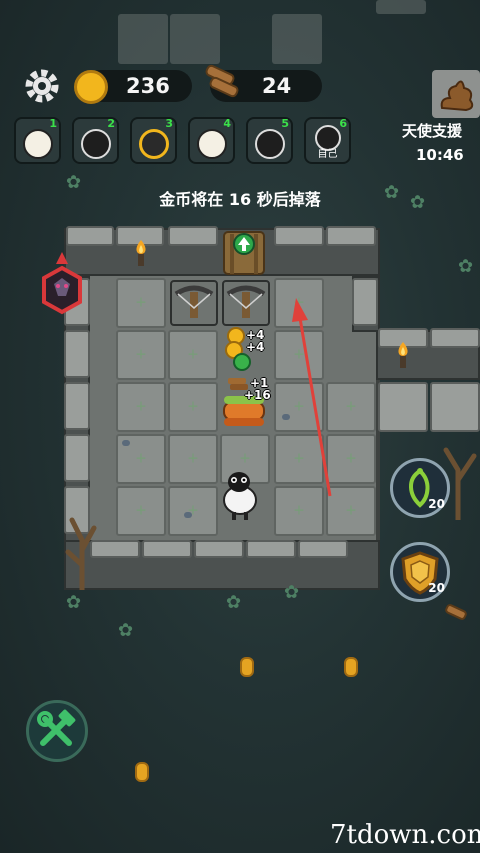 The height and width of the screenshot is (853, 480). I want to click on build-tools-button, so click(57, 731).